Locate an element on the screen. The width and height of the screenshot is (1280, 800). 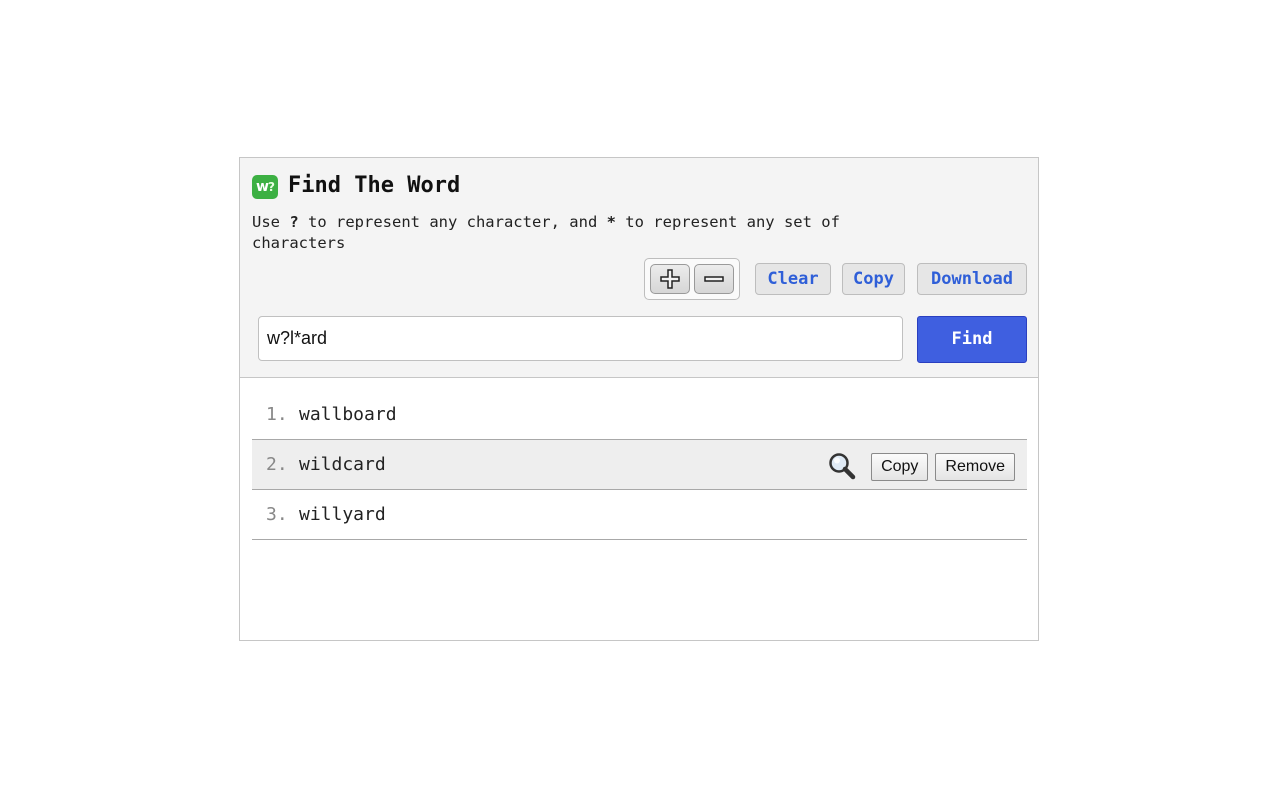
result-word: willyard is located at coordinates (342, 514).